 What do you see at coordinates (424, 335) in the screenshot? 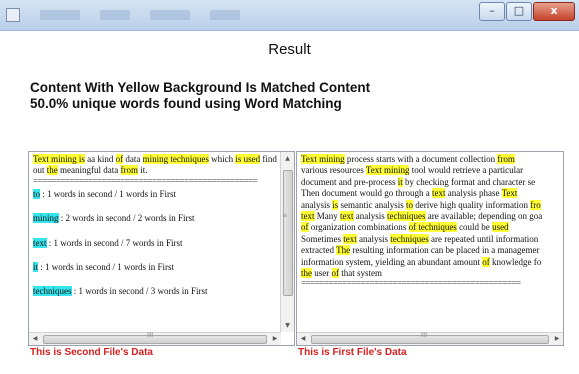
I see `grip-icon: III` at bounding box center [424, 335].